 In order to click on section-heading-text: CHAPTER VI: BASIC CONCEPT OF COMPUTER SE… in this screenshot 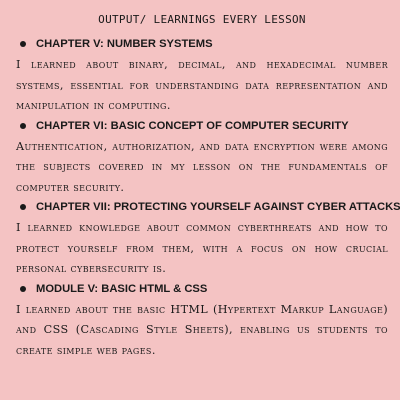, I will do `click(192, 125)`.